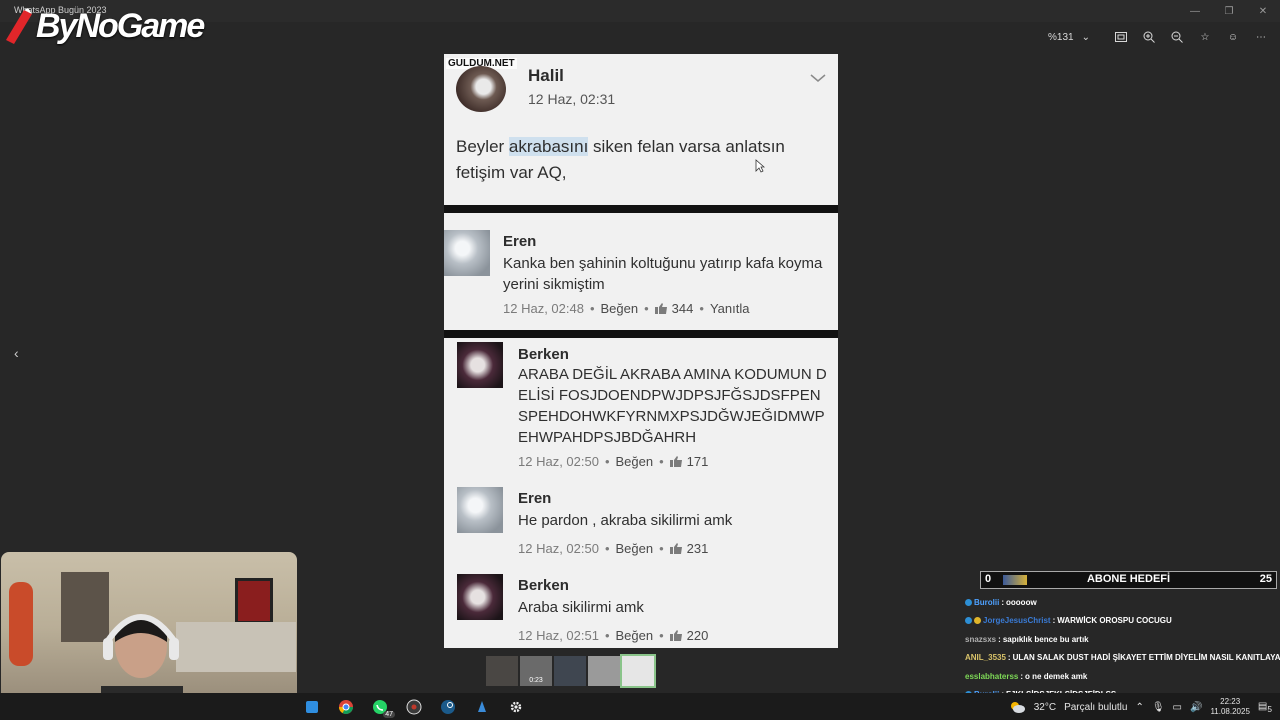 Image resolution: width=1280 pixels, height=720 pixels. I want to click on comment-meta: 12 Haz, 02:50 • Beğen • 171, so click(613, 461).